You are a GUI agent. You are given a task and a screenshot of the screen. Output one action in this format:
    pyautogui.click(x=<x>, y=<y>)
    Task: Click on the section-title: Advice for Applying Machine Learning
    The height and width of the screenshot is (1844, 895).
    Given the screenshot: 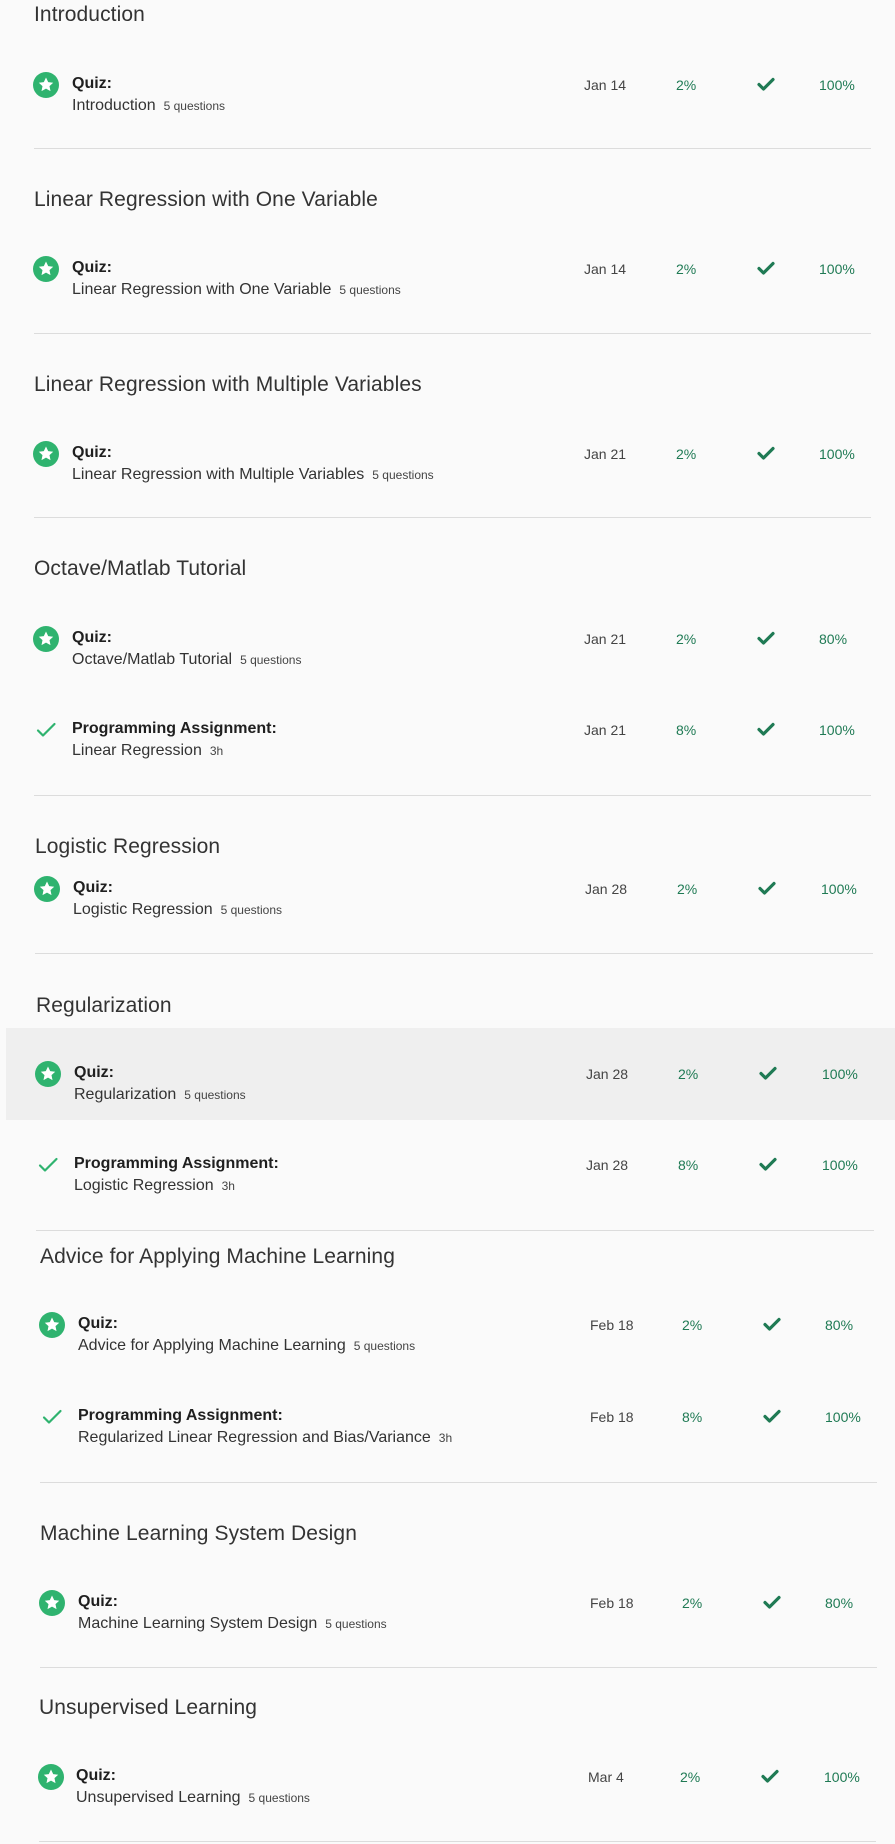 What is the action you would take?
    pyautogui.click(x=217, y=1256)
    